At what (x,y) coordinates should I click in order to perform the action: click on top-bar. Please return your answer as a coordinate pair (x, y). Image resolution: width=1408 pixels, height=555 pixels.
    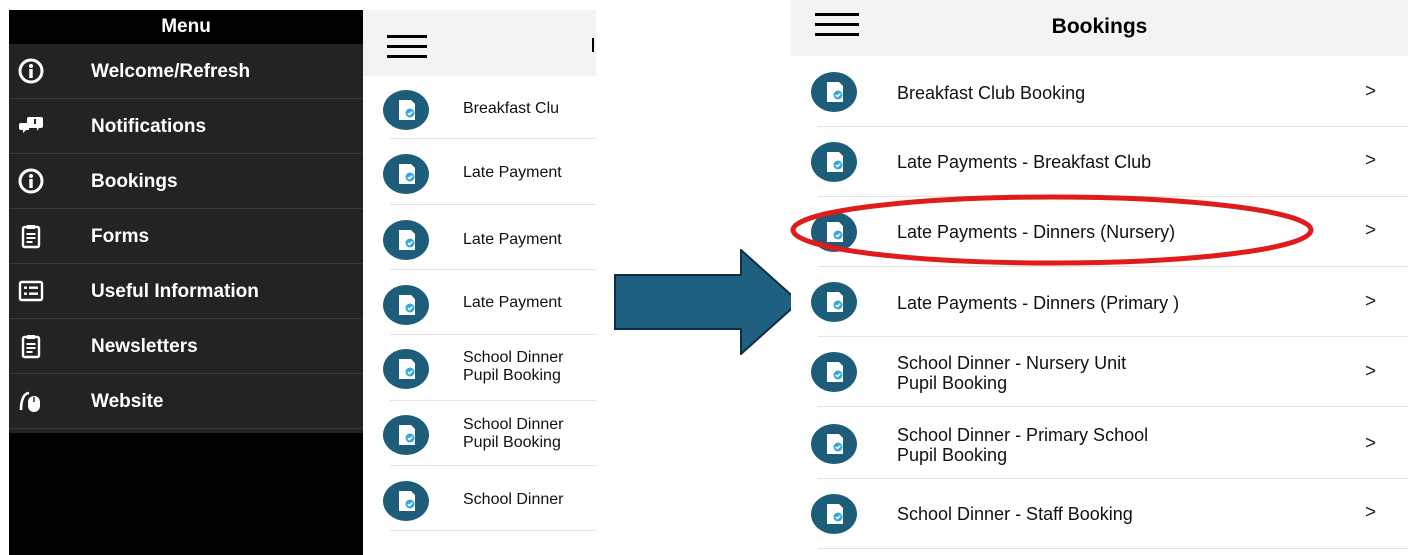
    Looking at the image, I should click on (479, 43).